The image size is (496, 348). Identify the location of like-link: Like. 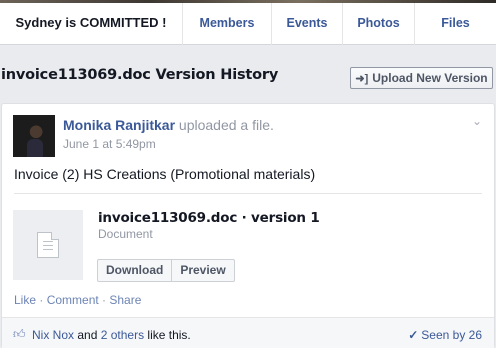
(25, 300).